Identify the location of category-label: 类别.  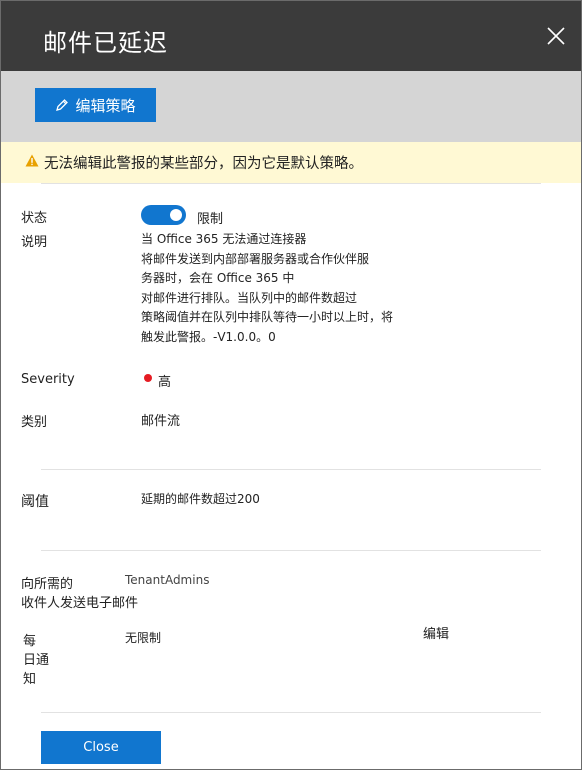
(34, 422).